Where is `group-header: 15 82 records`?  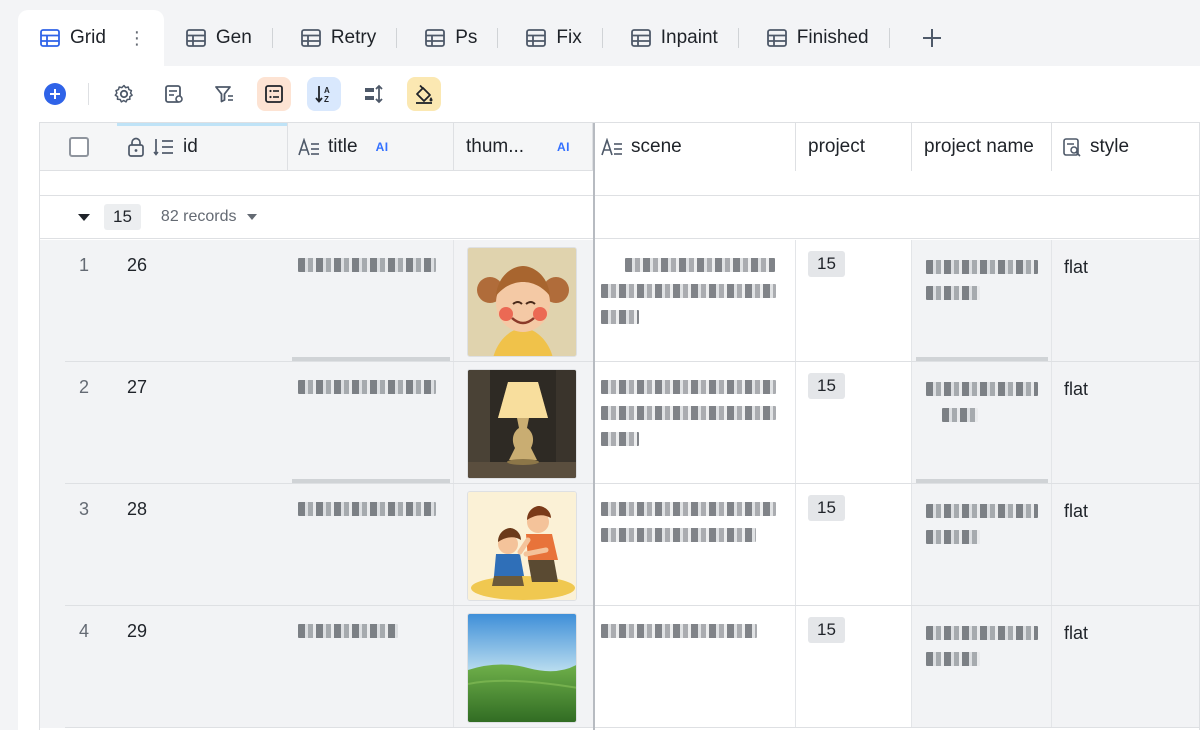 group-header: 15 82 records is located at coordinates (619, 217).